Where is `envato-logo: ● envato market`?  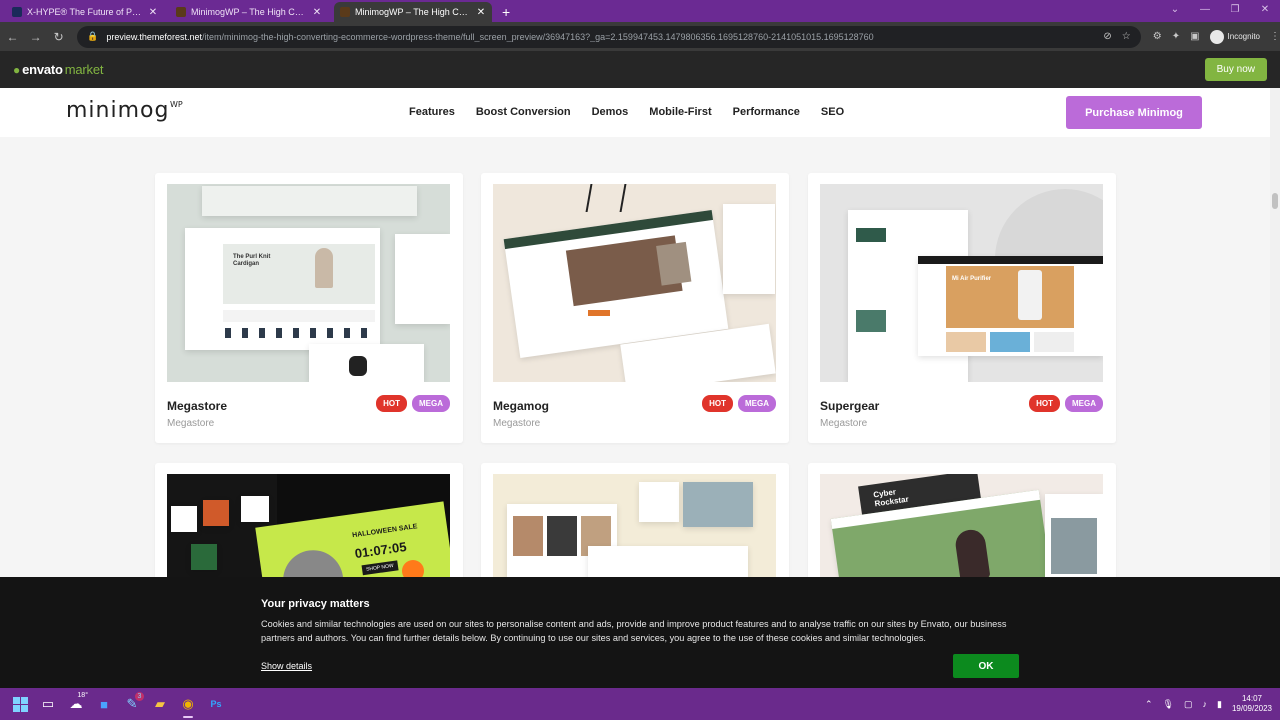
envato-logo: ● envato market is located at coordinates (58, 69).